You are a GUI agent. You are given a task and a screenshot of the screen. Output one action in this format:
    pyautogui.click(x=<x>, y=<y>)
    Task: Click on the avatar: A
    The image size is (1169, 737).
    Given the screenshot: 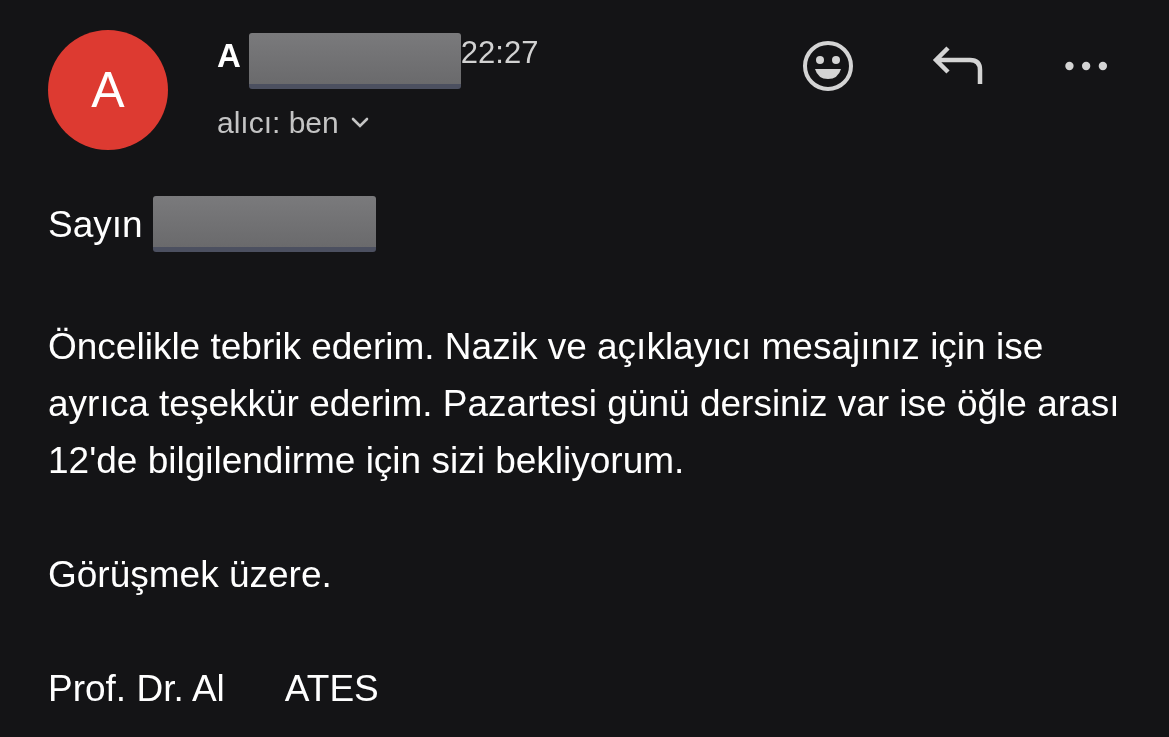 What is the action you would take?
    pyautogui.click(x=108, y=90)
    